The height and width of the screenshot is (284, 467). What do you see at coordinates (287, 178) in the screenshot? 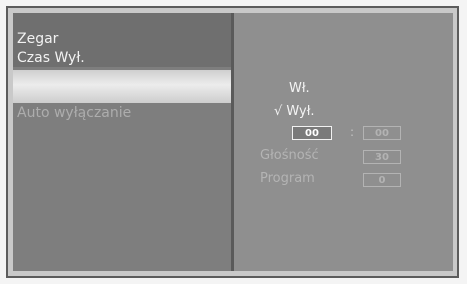
I see `program-label: Program` at bounding box center [287, 178].